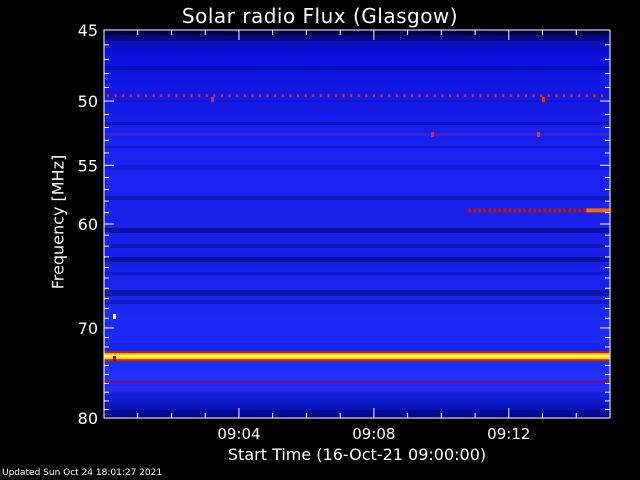 This screenshot has width=640, height=480. I want to click on y-axis-label: Frequency [MHz], so click(58, 222).